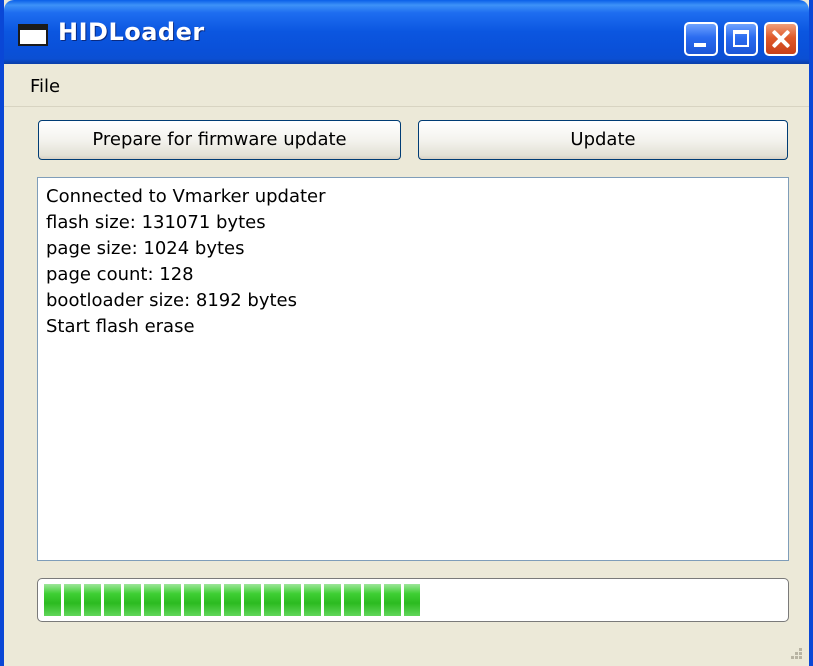 The width and height of the screenshot is (813, 666). I want to click on maximize-button, so click(741, 39).